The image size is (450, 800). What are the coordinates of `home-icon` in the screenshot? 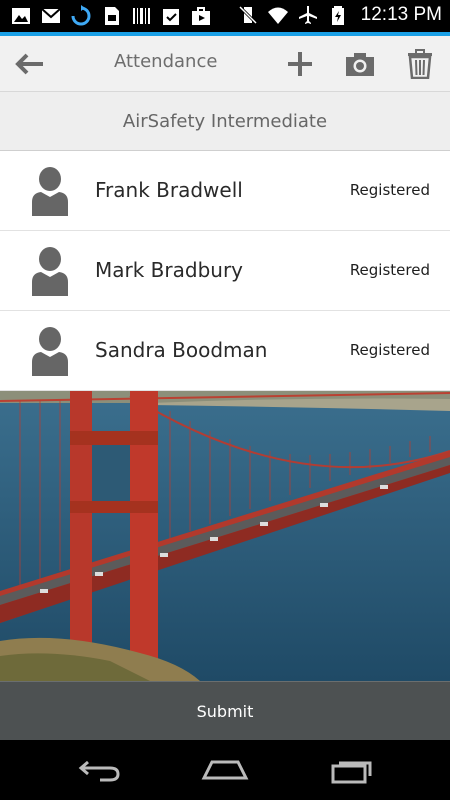 It's located at (225, 770).